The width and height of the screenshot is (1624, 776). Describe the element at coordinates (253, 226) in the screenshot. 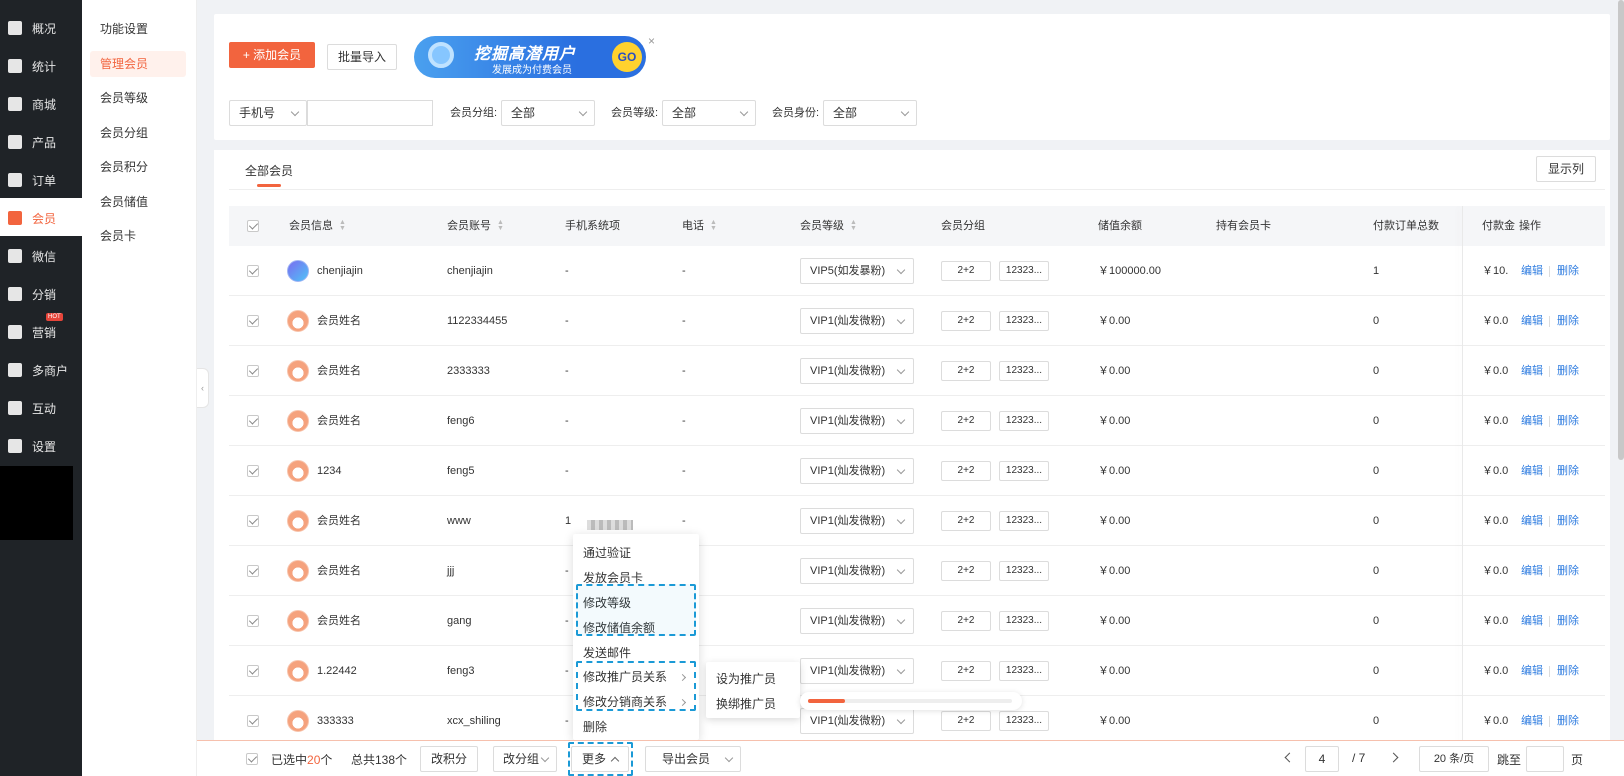

I see `select-all-checkbox` at that location.